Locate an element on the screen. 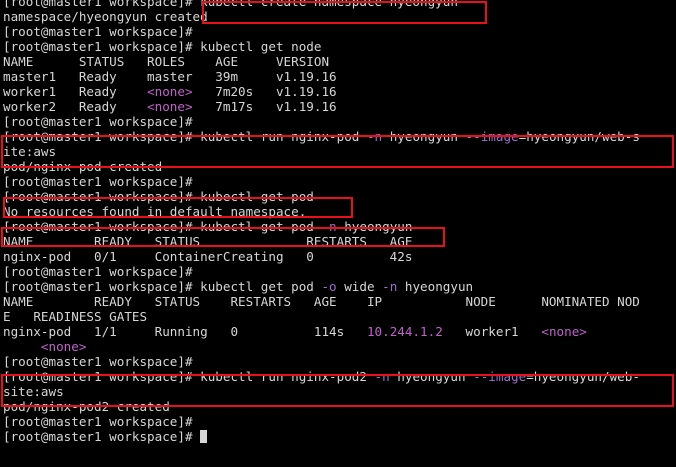  terminal-text: nginx-pod 1/1 Running 0 114s is located at coordinates (185, 331).